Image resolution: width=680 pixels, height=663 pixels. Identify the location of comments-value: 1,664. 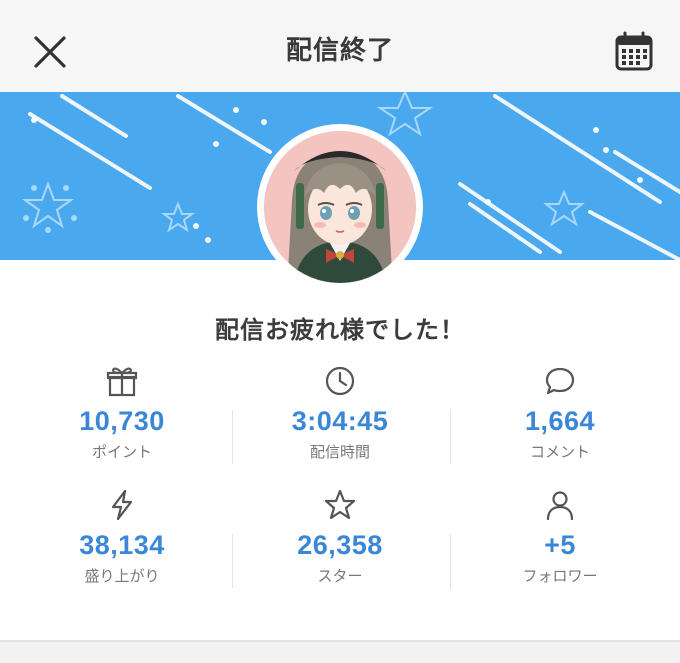
(560, 421).